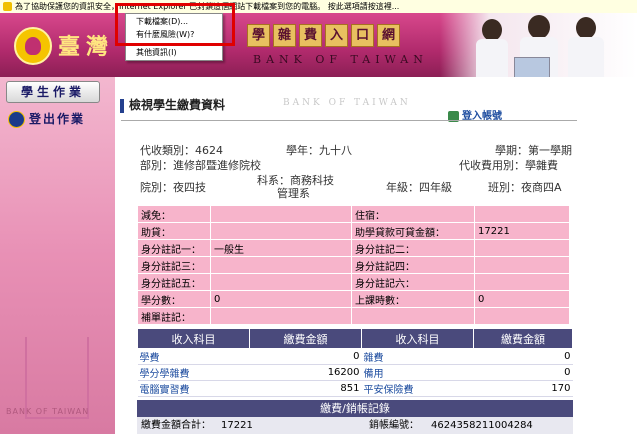 The height and width of the screenshot is (434, 637). What do you see at coordinates (508, 165) in the screenshot?
I see `fee-usage: 代收費用別：學雜費` at bounding box center [508, 165].